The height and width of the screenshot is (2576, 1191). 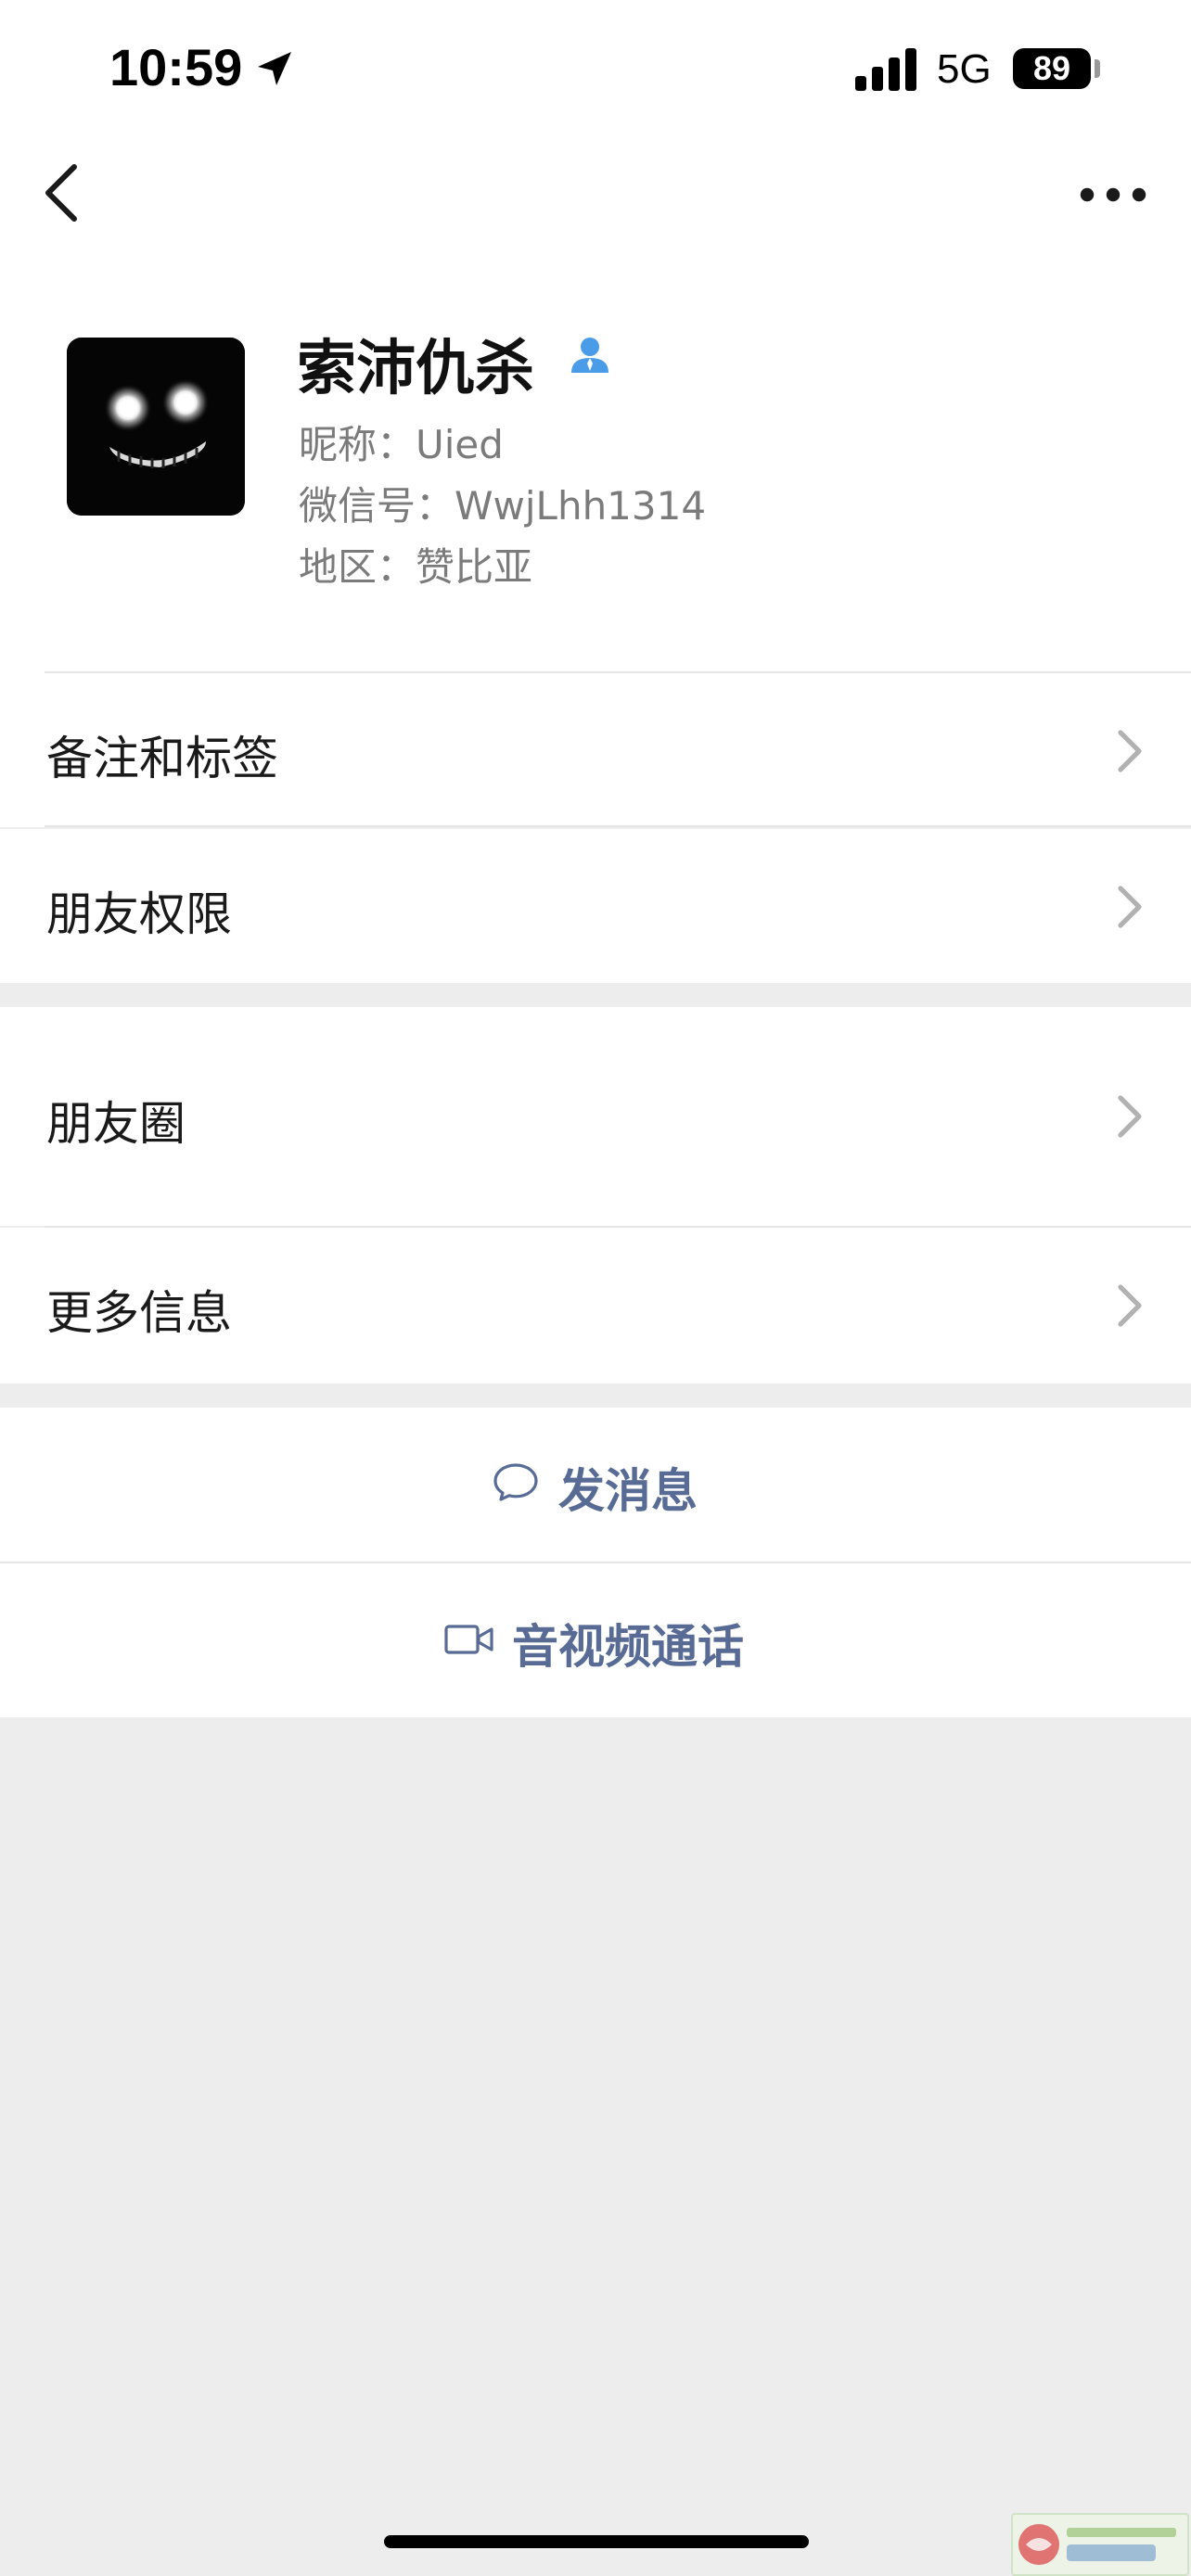 What do you see at coordinates (595, 1306) in the screenshot?
I see `row-more-info: 更多信息` at bounding box center [595, 1306].